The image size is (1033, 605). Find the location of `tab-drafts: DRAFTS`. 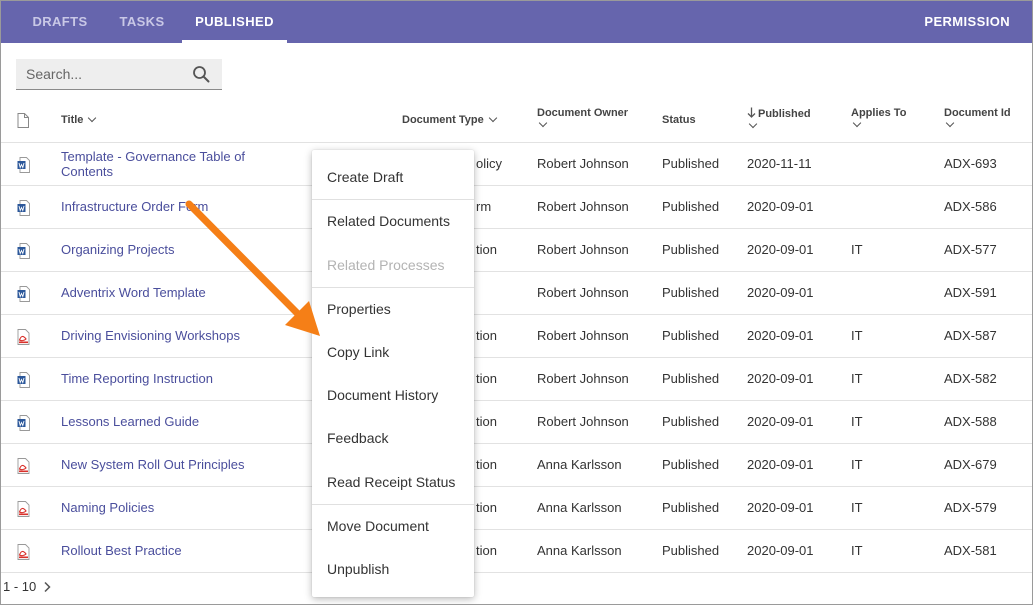

tab-drafts: DRAFTS is located at coordinates (60, 22).